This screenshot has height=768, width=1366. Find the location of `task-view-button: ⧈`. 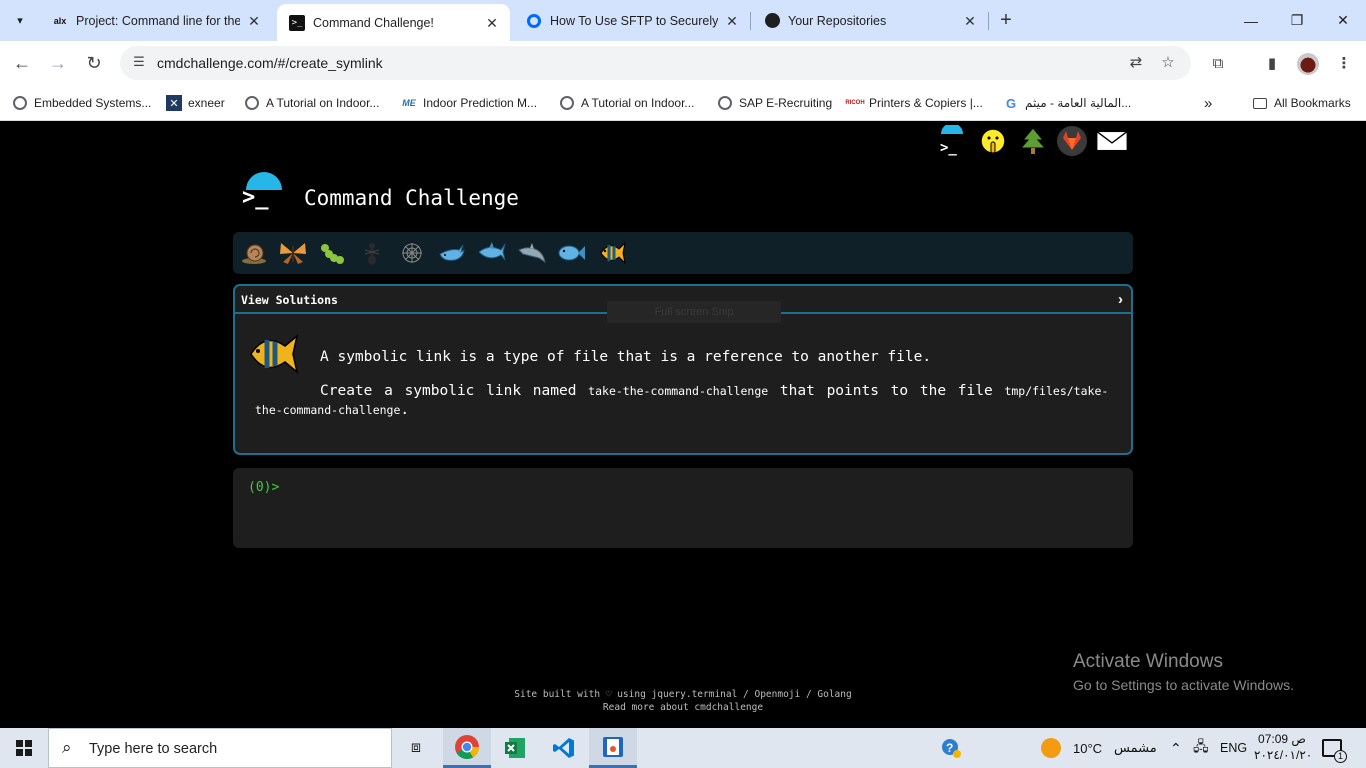

task-view-button: ⧈ is located at coordinates (416, 748).